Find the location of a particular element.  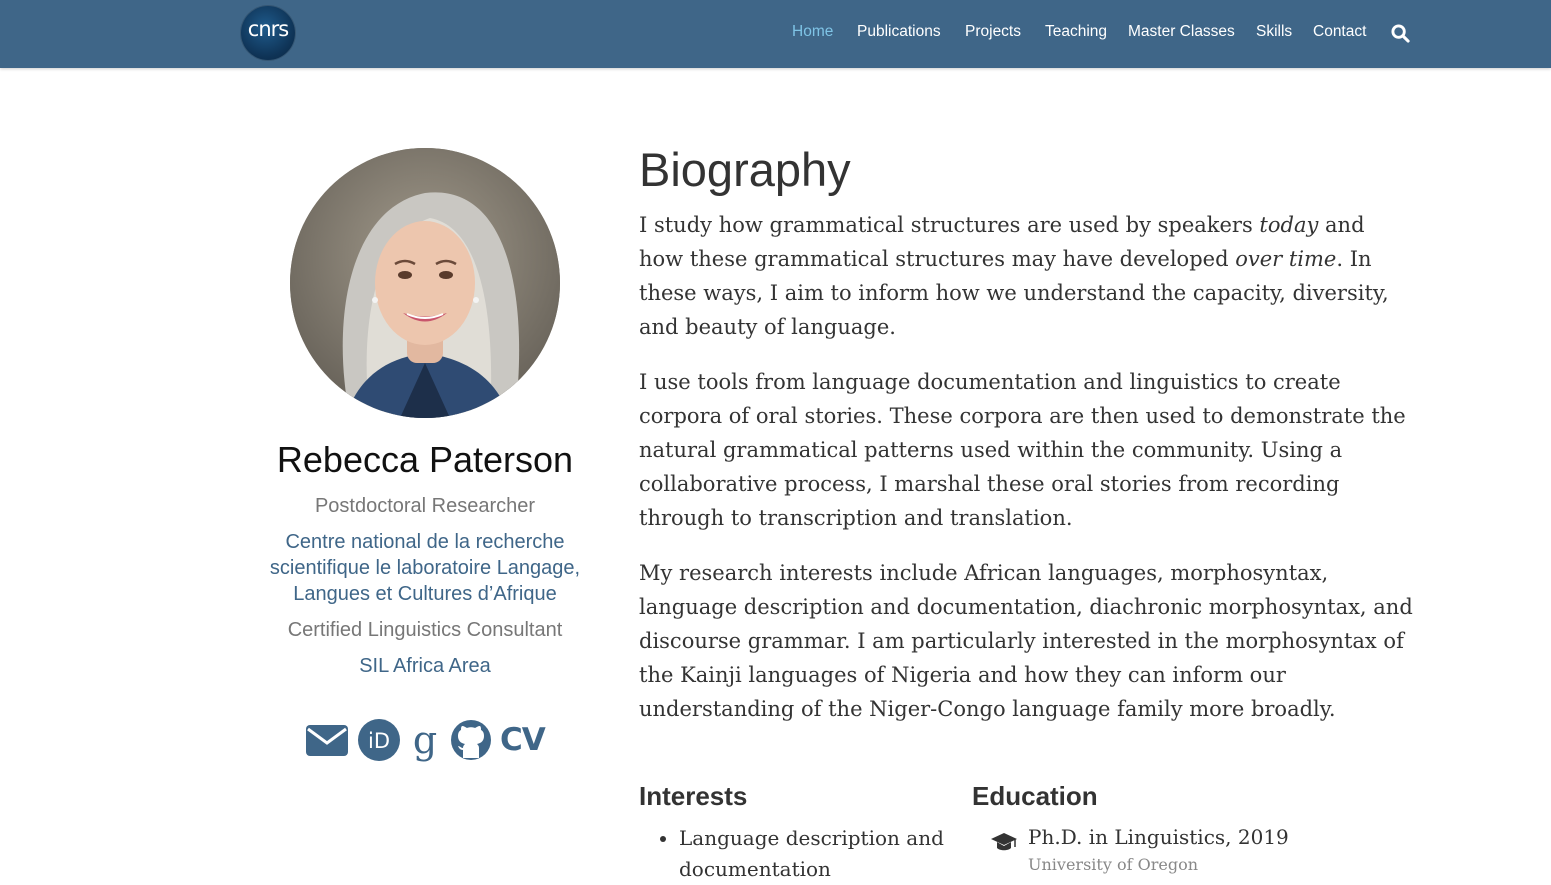

interests-list: Language description and documentation is located at coordinates (809, 854).